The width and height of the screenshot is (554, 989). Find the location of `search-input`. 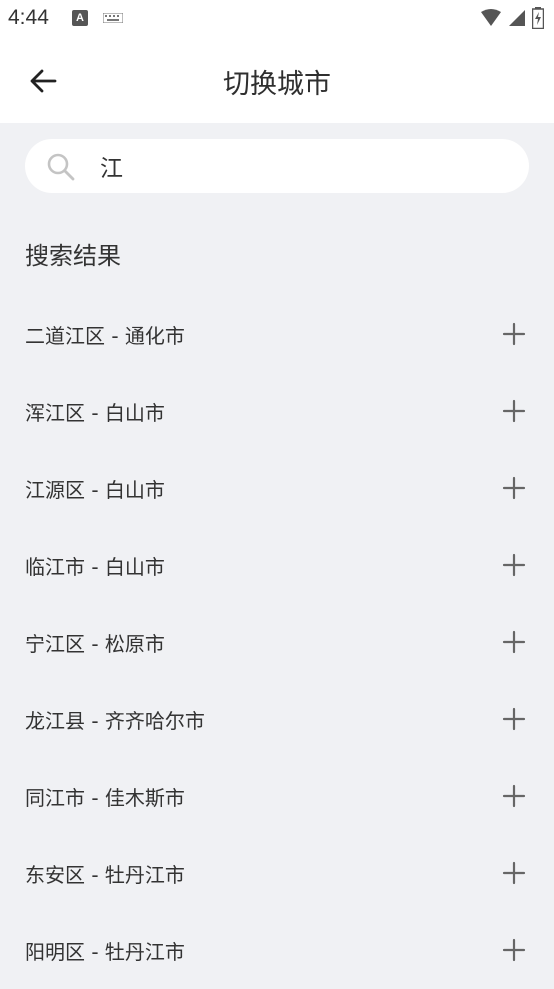

search-input is located at coordinates (305, 166).